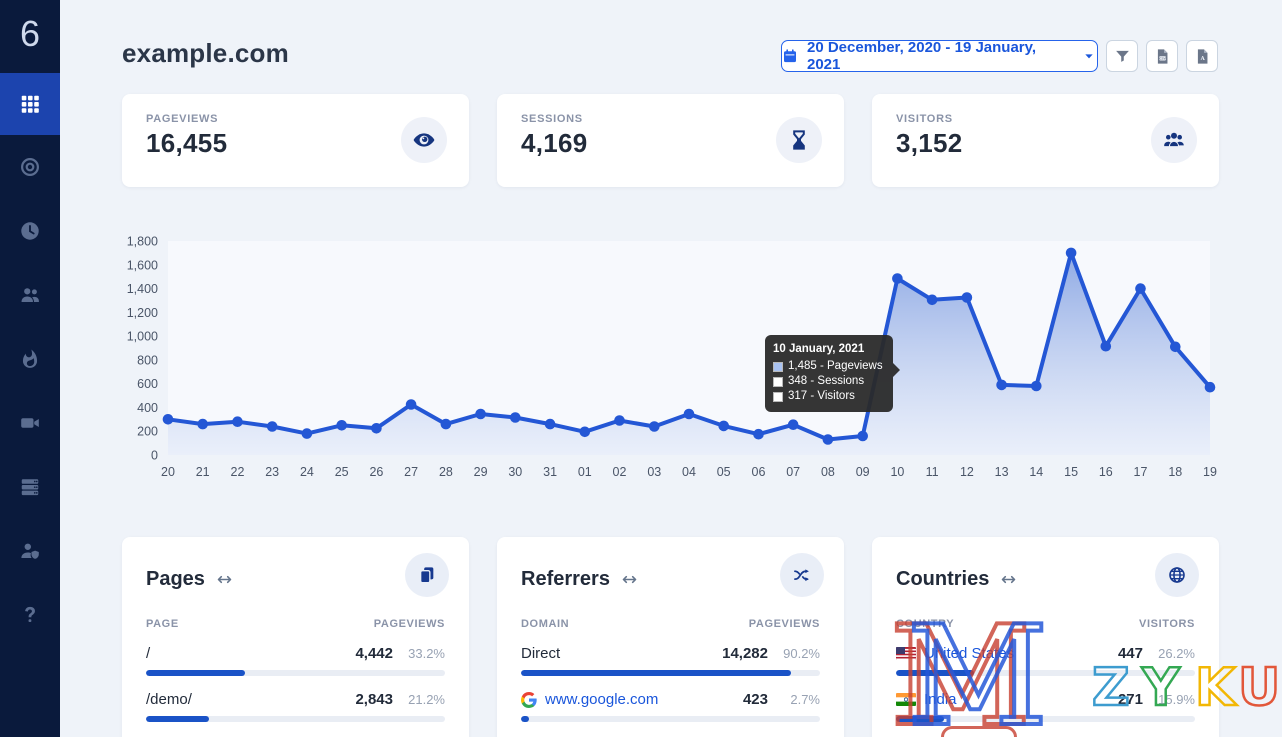 The height and width of the screenshot is (737, 1282). I want to click on watermark-letter-u: U, so click(1259, 688).